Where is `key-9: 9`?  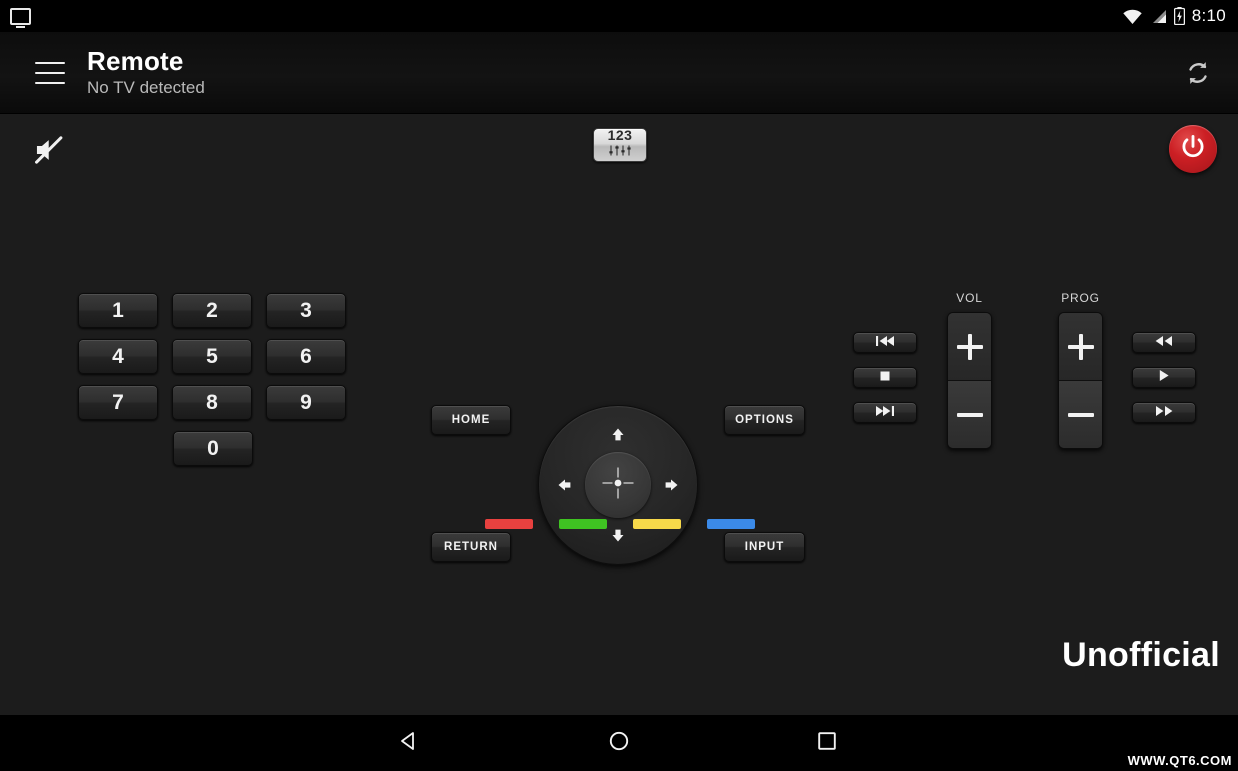 key-9: 9 is located at coordinates (306, 402).